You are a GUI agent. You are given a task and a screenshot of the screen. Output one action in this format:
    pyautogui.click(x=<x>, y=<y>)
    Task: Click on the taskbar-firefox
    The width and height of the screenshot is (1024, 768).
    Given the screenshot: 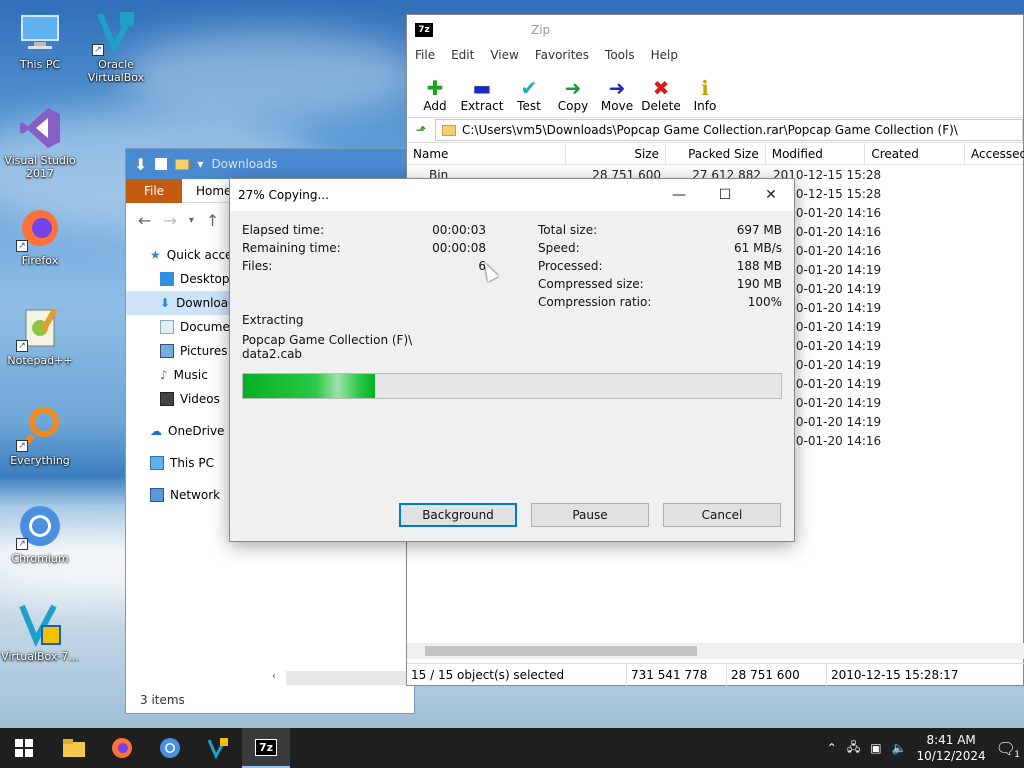 What is the action you would take?
    pyautogui.click(x=122, y=748)
    